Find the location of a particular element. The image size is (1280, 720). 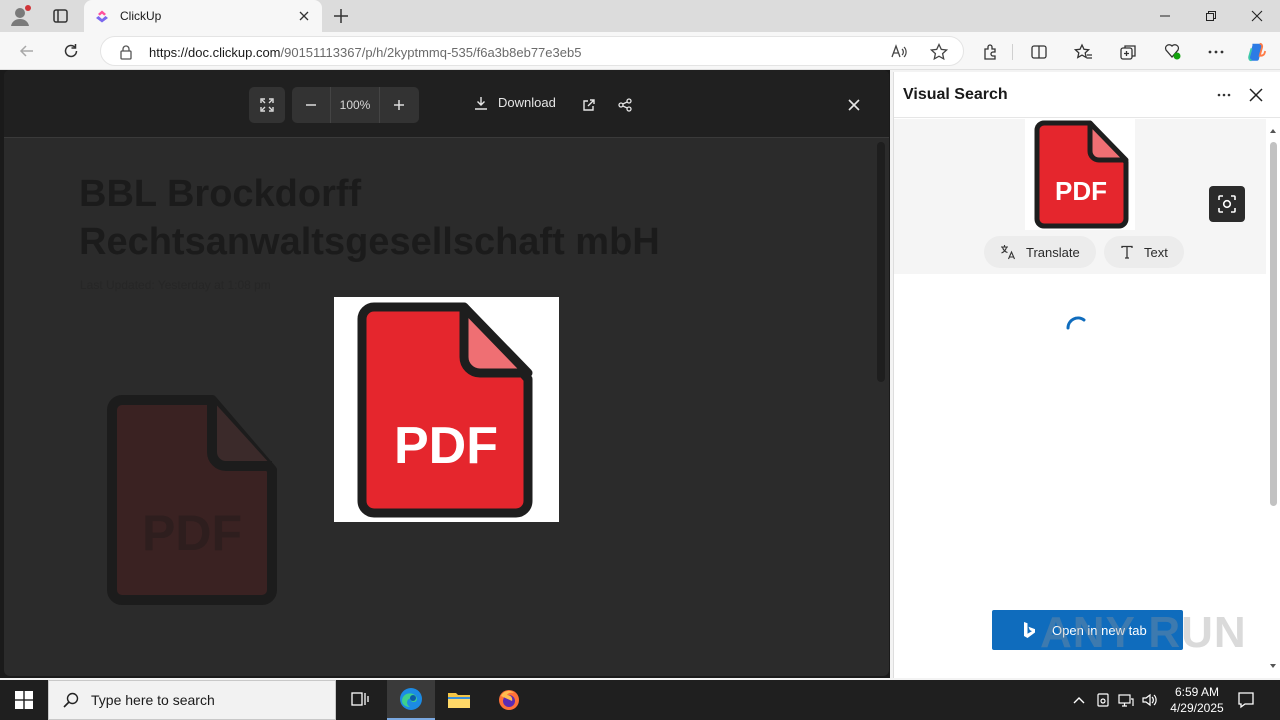

zoom-out-button is located at coordinates (311, 105).